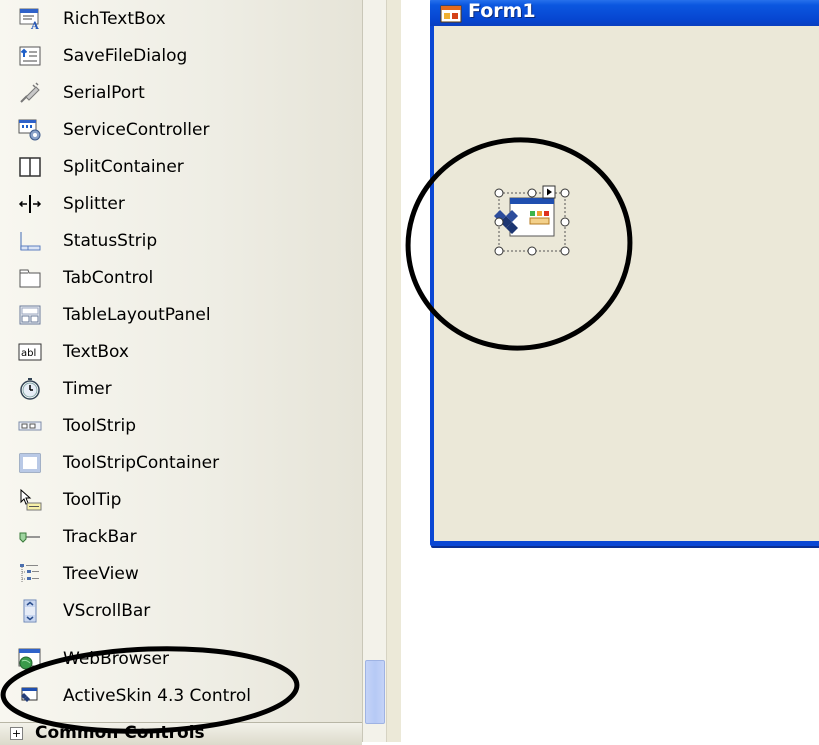 The height and width of the screenshot is (745, 819). Describe the element at coordinates (29, 537) in the screenshot. I see `trackbar-icon` at that location.